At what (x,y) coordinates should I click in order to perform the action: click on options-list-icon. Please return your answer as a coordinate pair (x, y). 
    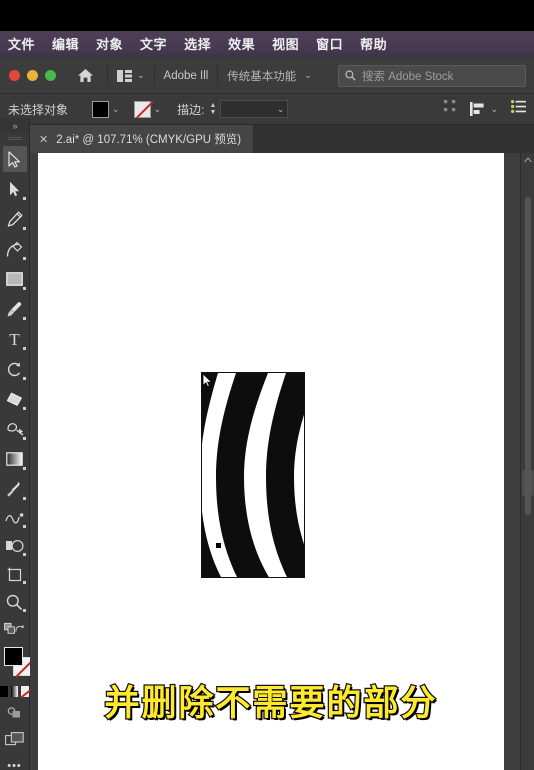
    Looking at the image, I should click on (518, 109).